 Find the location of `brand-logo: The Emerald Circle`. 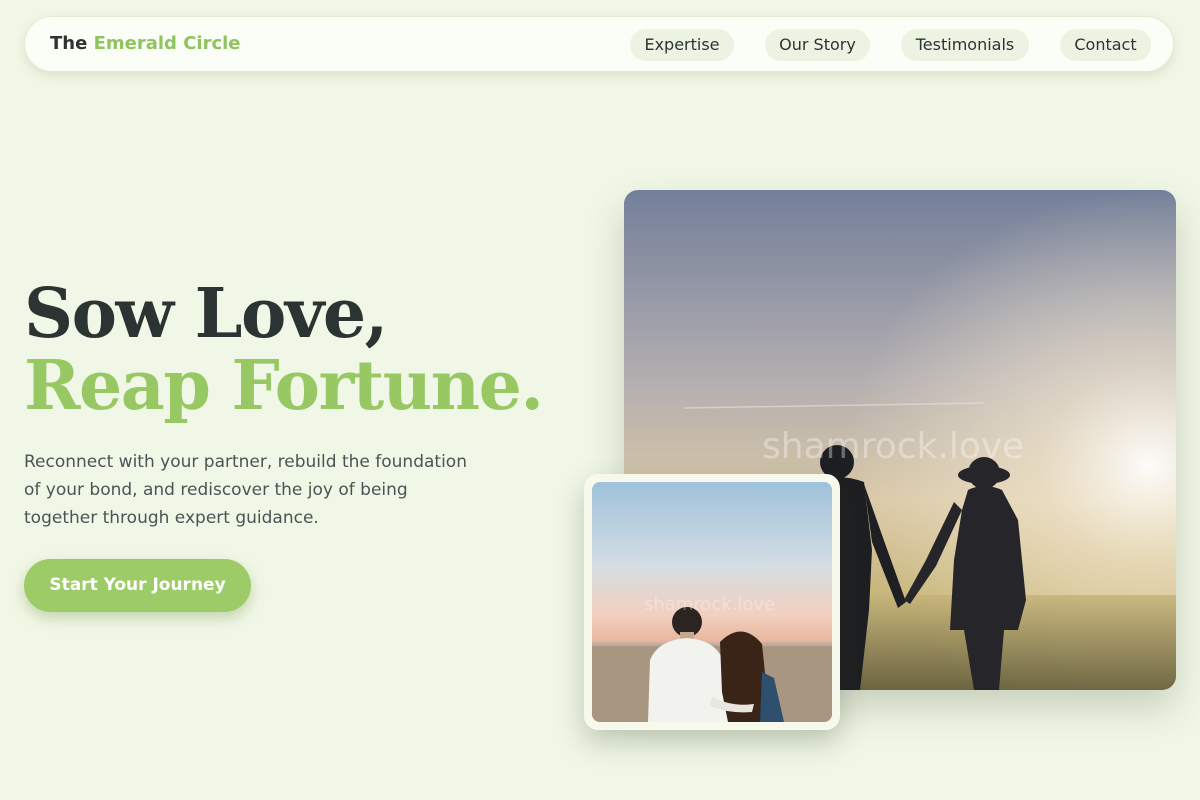

brand-logo: The Emerald Circle is located at coordinates (145, 43).